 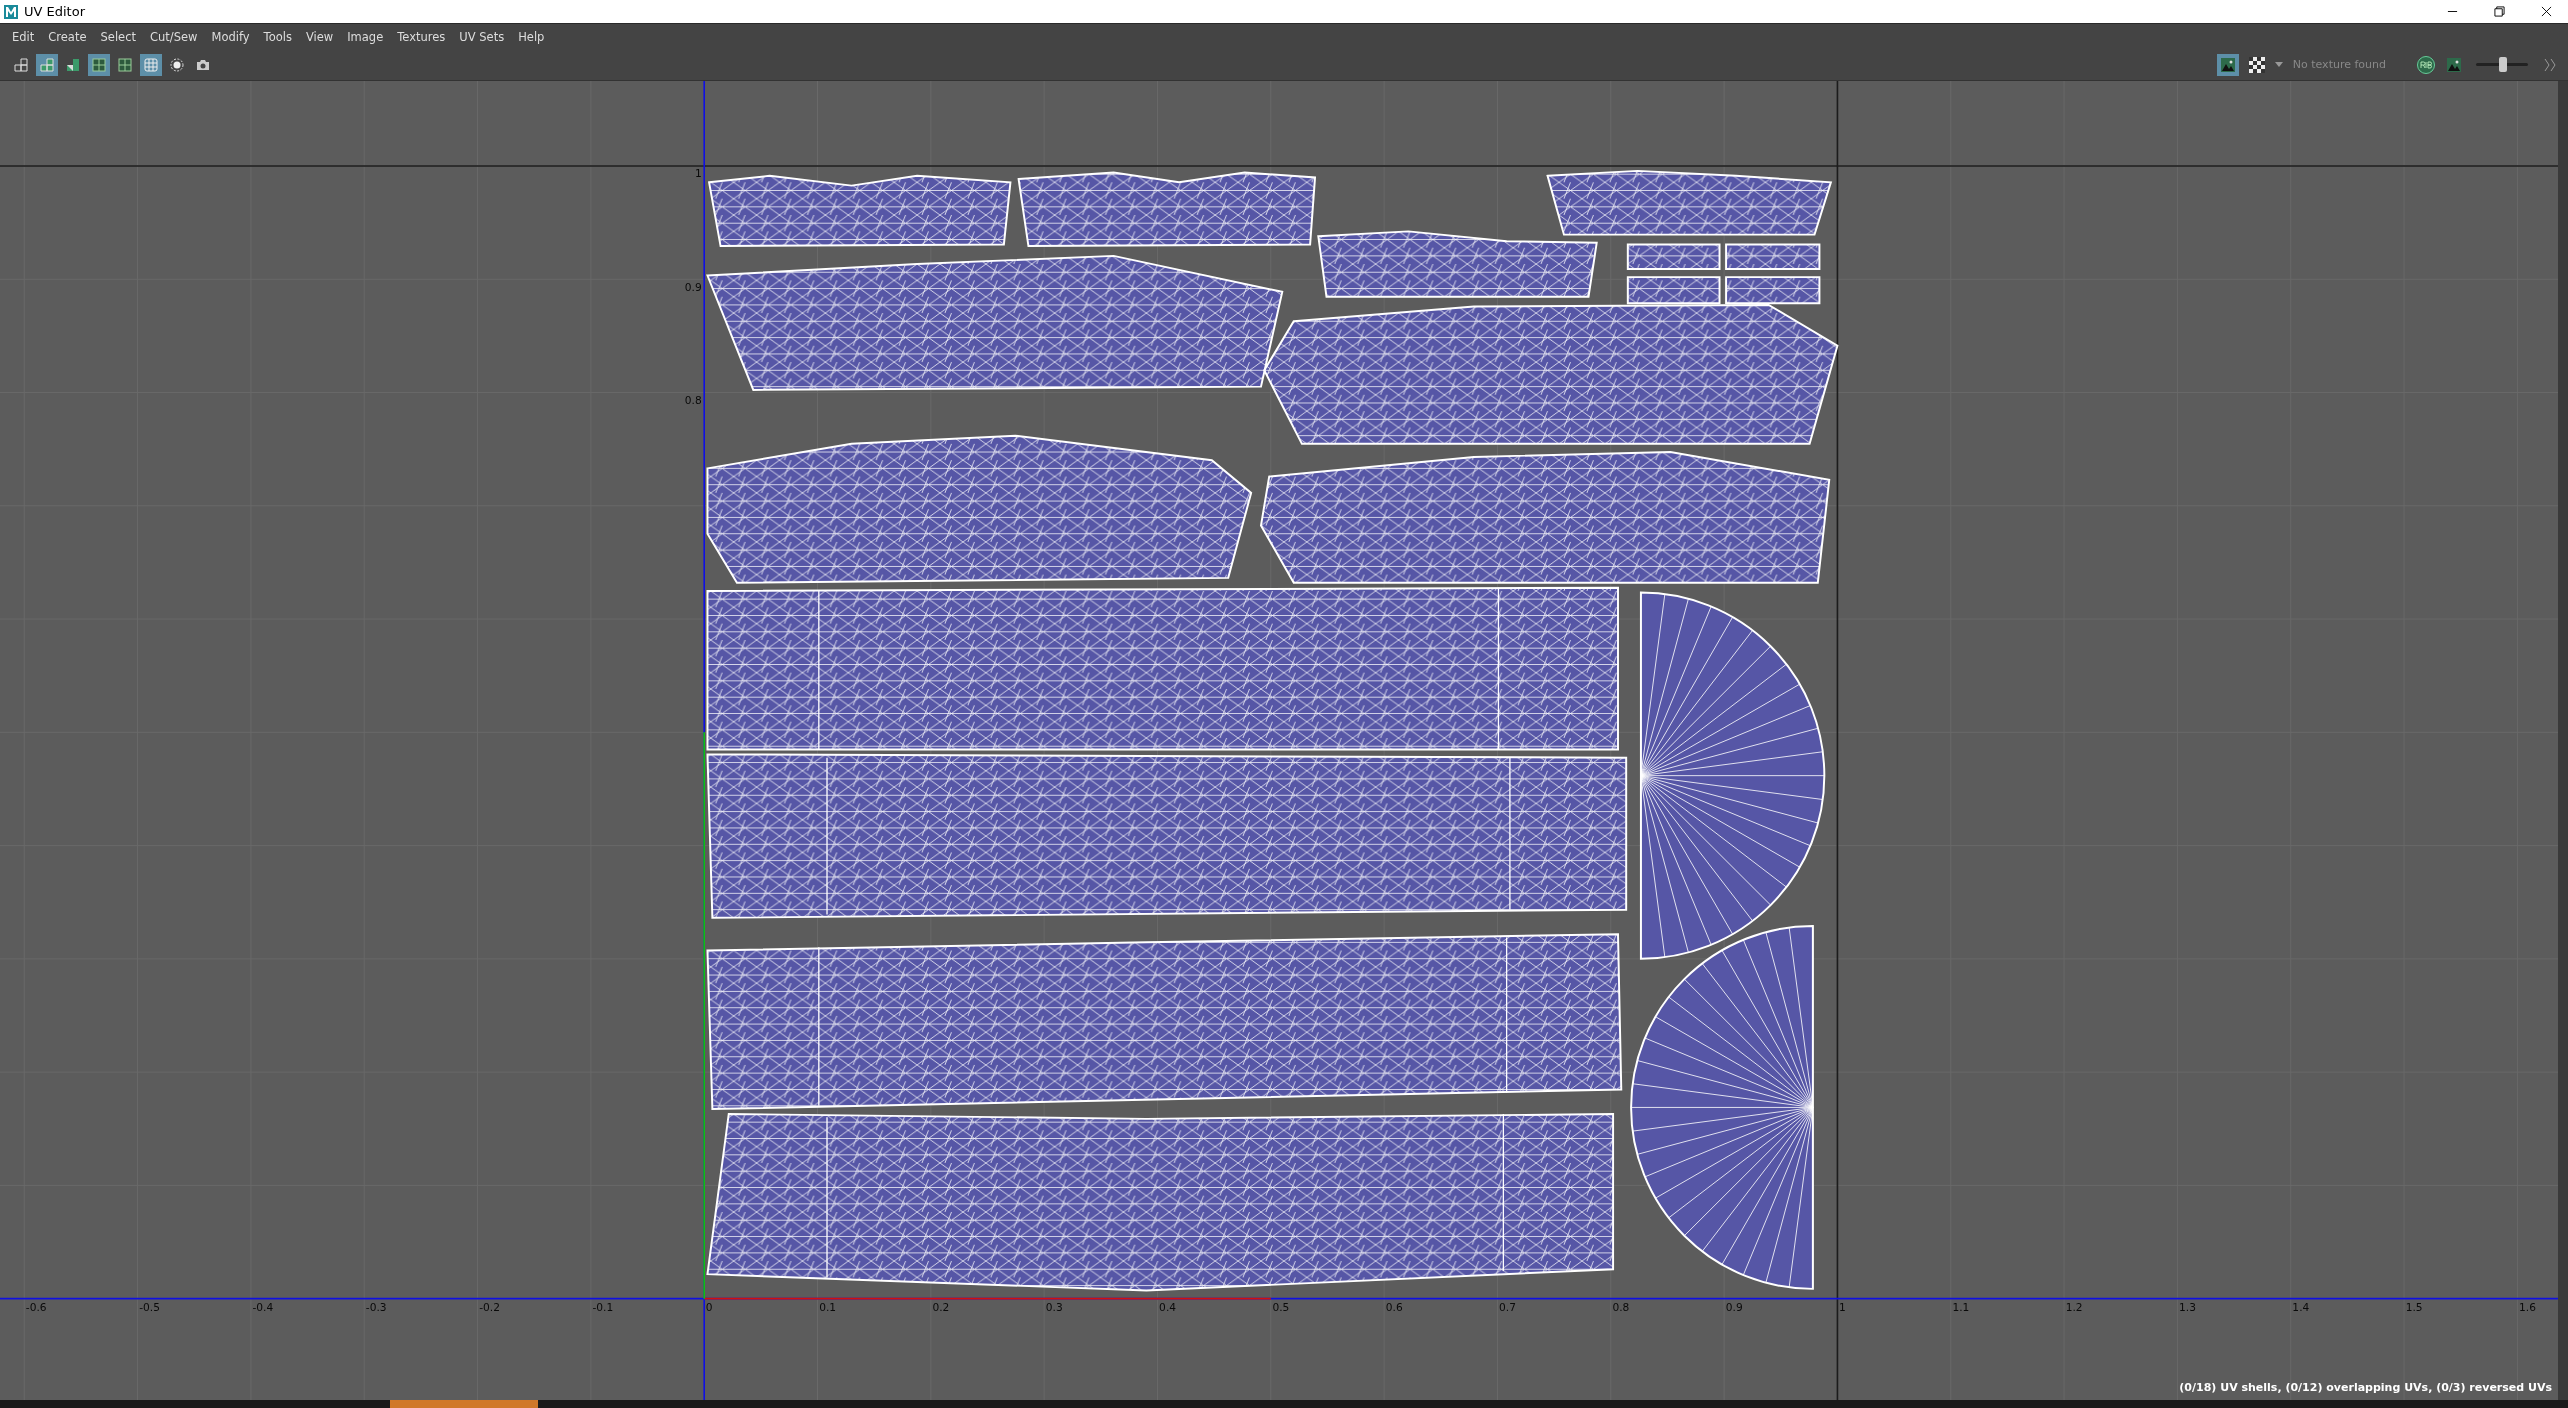 What do you see at coordinates (709, 1307) in the screenshot?
I see `u-axis-label: 0` at bounding box center [709, 1307].